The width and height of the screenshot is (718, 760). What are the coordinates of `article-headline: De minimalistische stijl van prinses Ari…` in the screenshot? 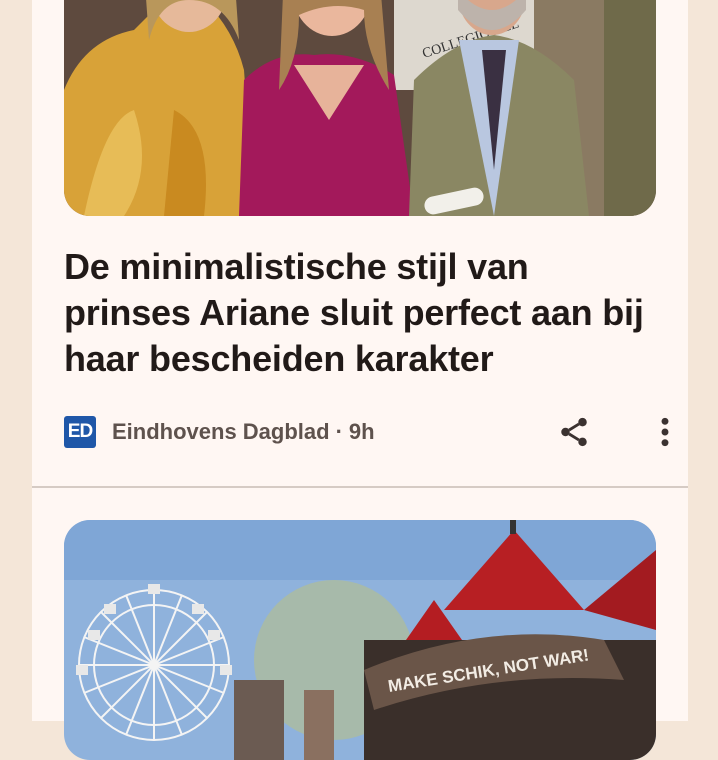 It's located at (359, 313).